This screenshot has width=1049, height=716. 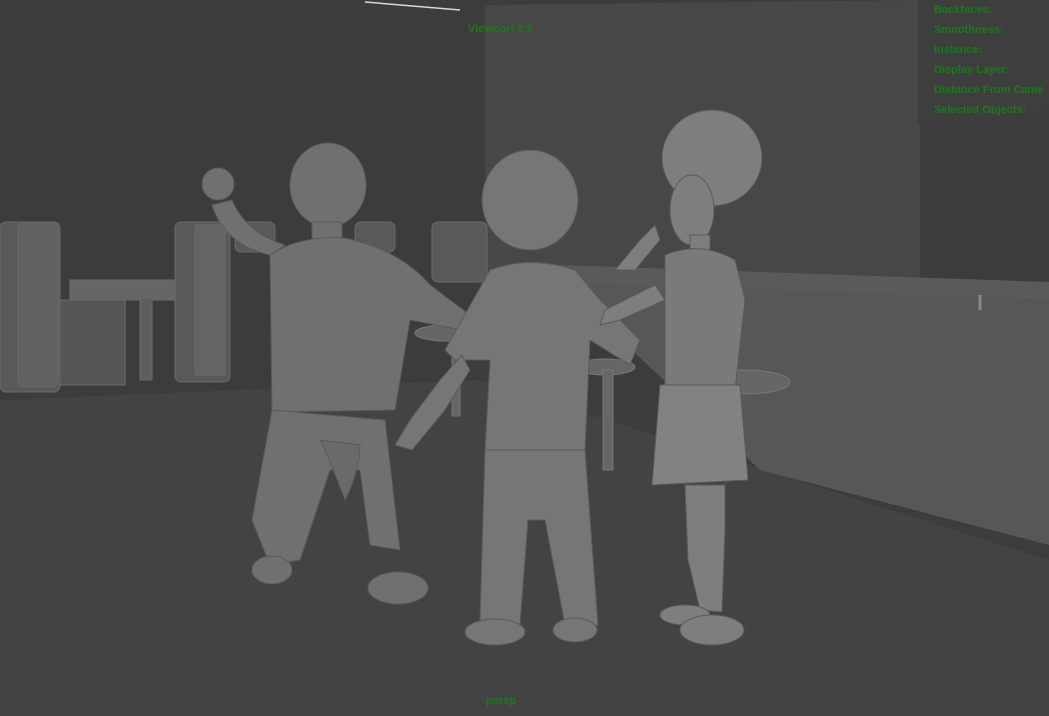 What do you see at coordinates (500, 29) in the screenshot?
I see `renderer-label: Viewport 2.0` at bounding box center [500, 29].